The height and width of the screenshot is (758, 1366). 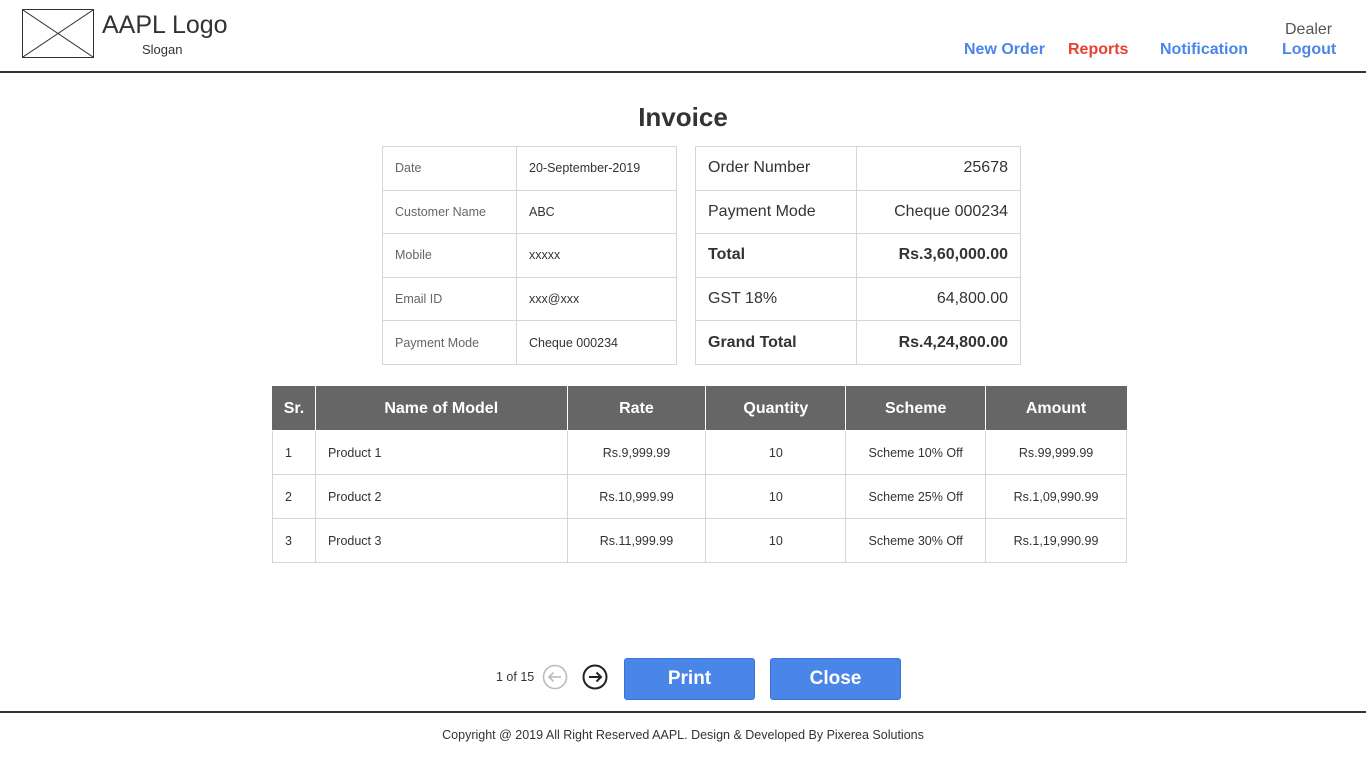 I want to click on info-label: Customer Name, so click(x=449, y=212).